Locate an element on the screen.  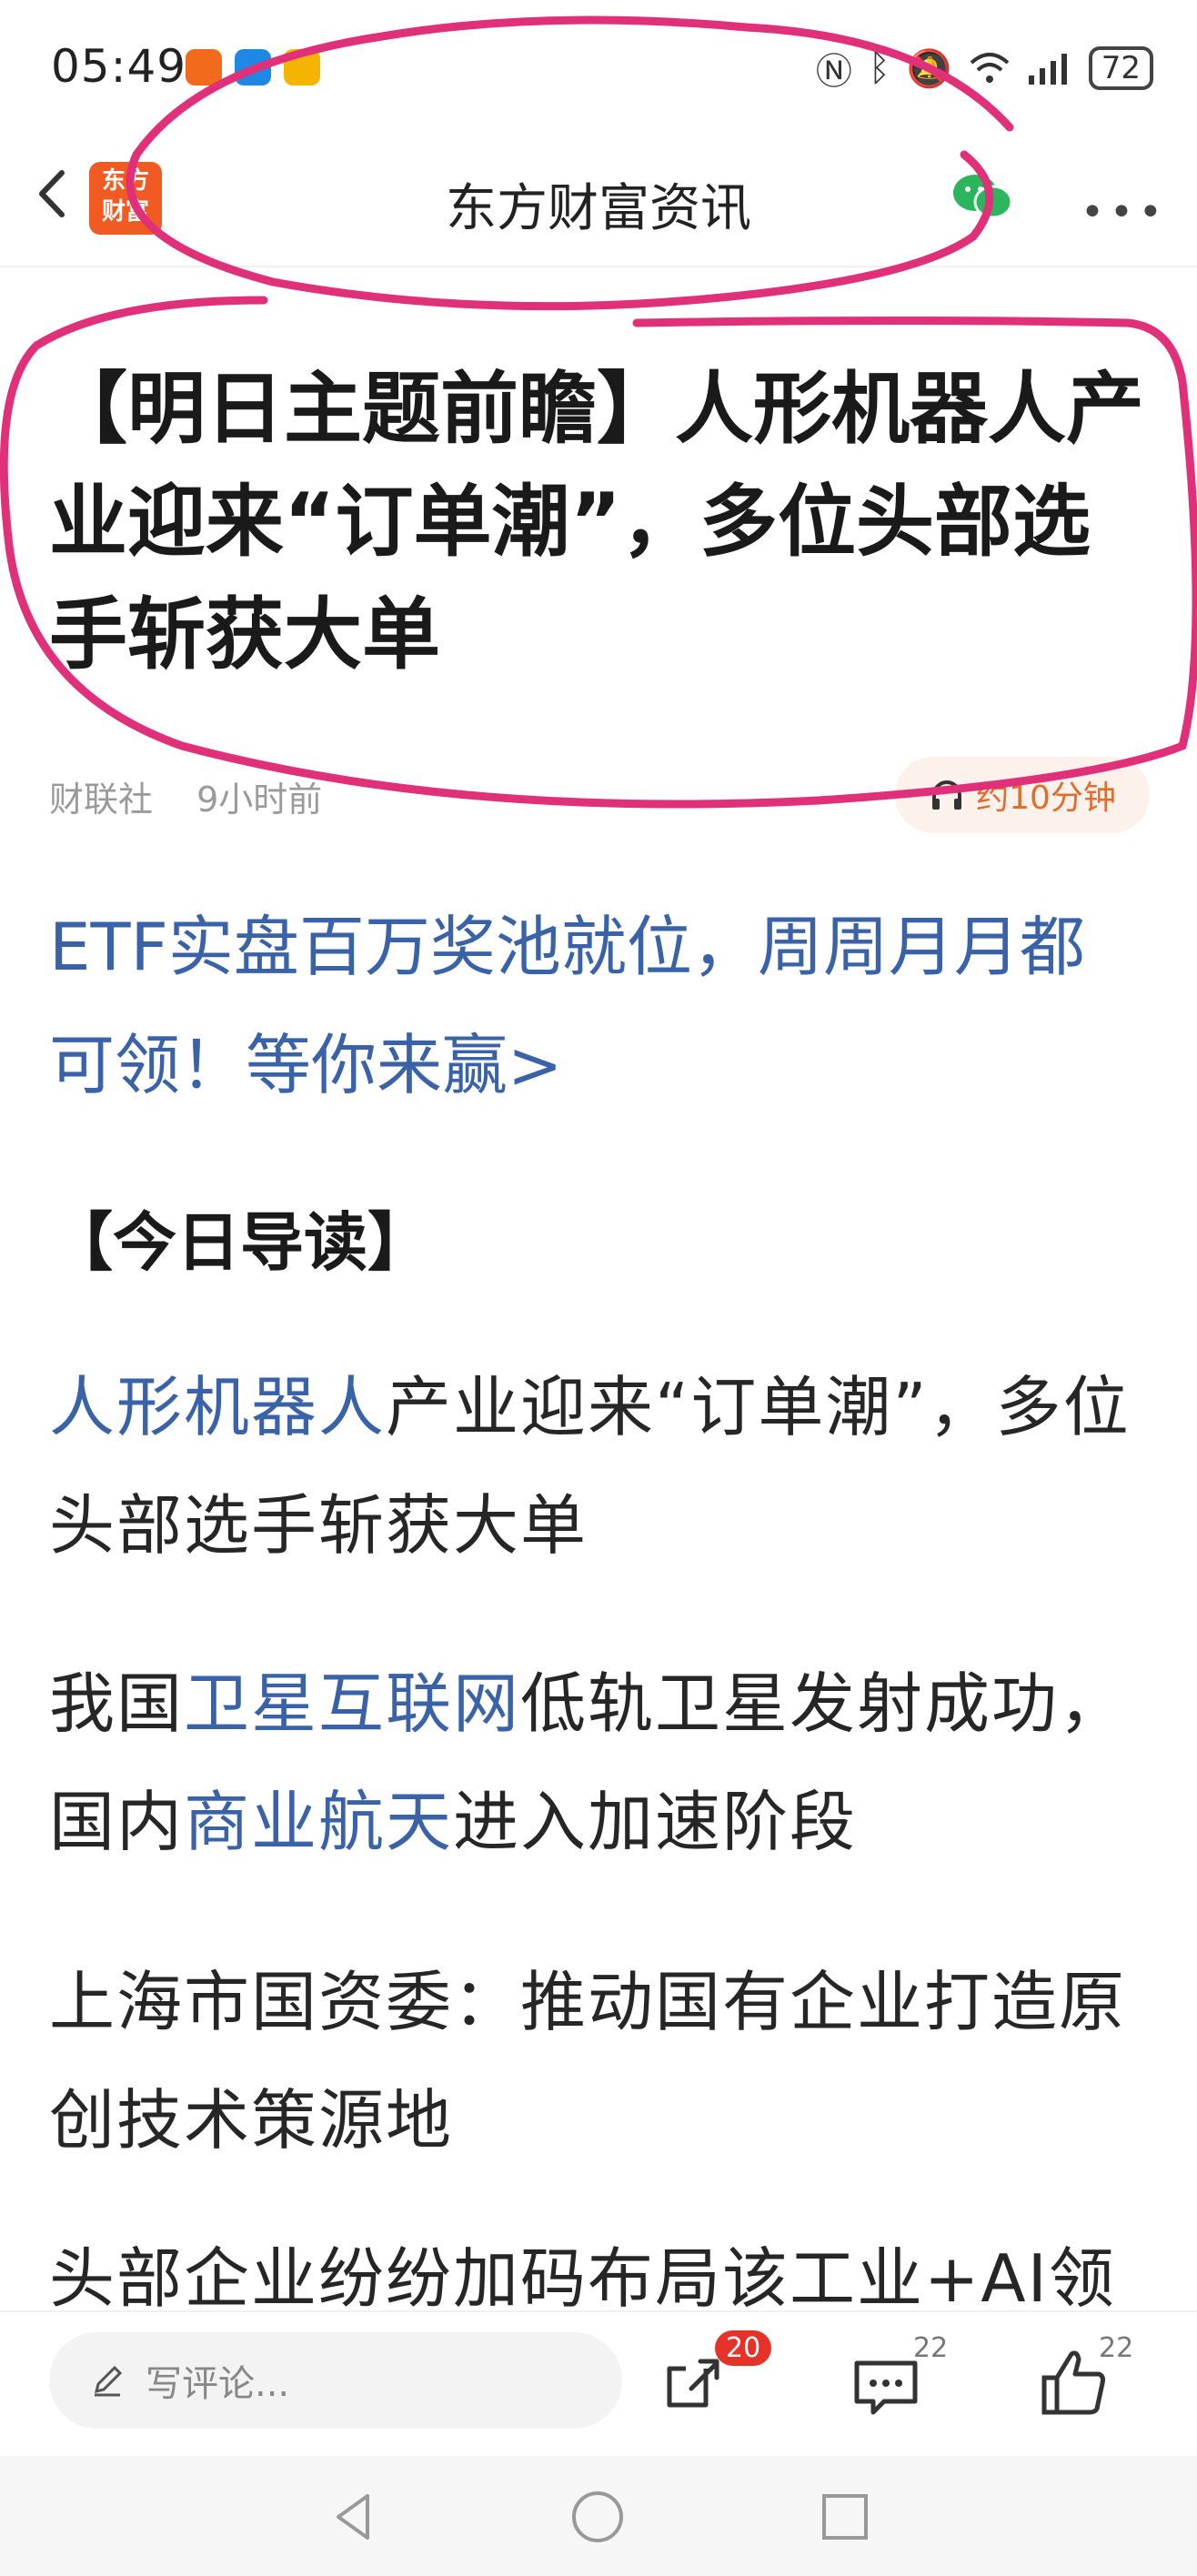
paragraph: 人形机器人产业迎来“订单潮”，多位头部选手斩获大单 is located at coordinates (590, 1466).